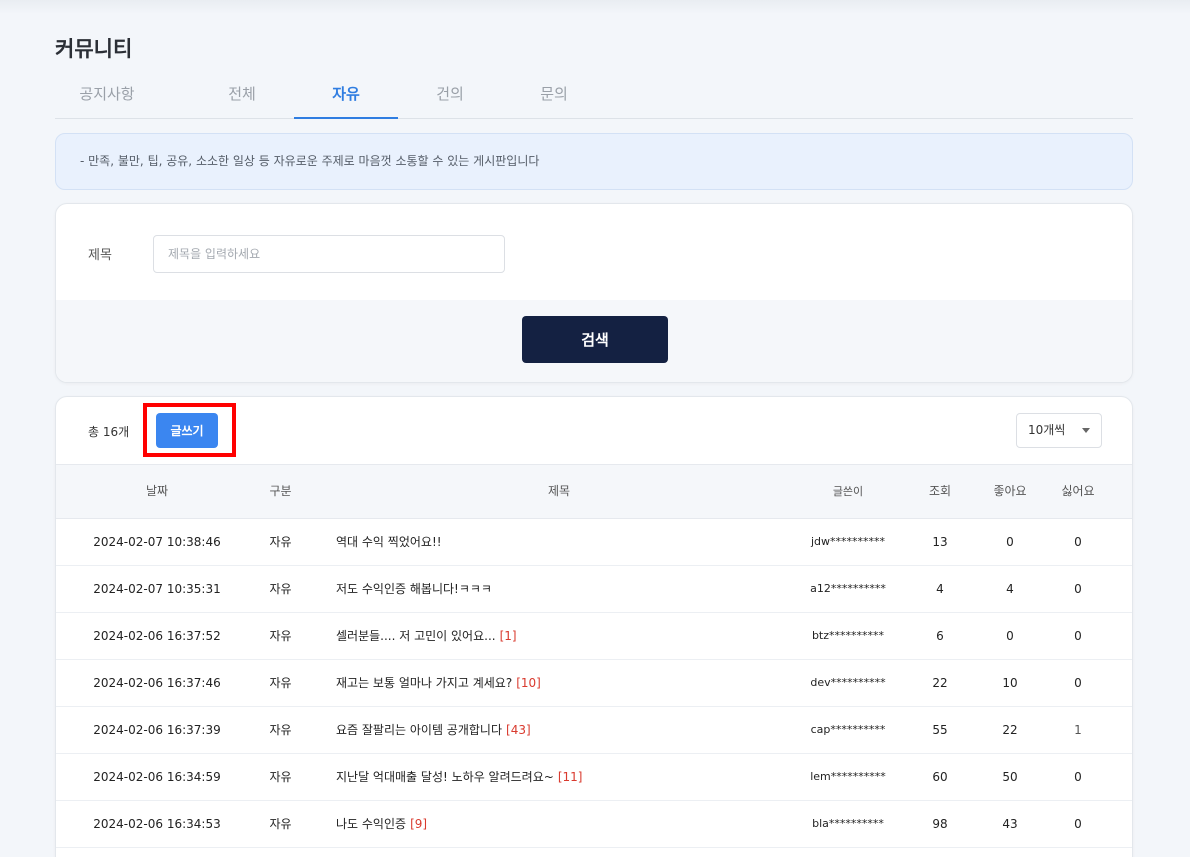 The image size is (1190, 857). I want to click on column-header-type: 구분, so click(280, 491).